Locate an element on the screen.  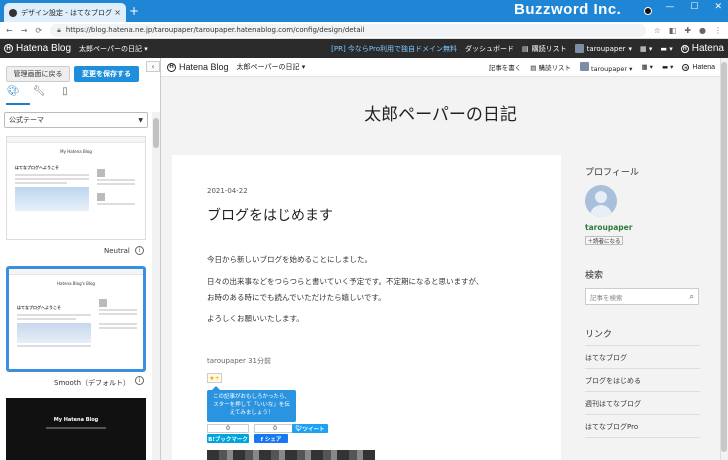
hatena-blog-logo: H Hatena Blog is located at coordinates (37, 48).